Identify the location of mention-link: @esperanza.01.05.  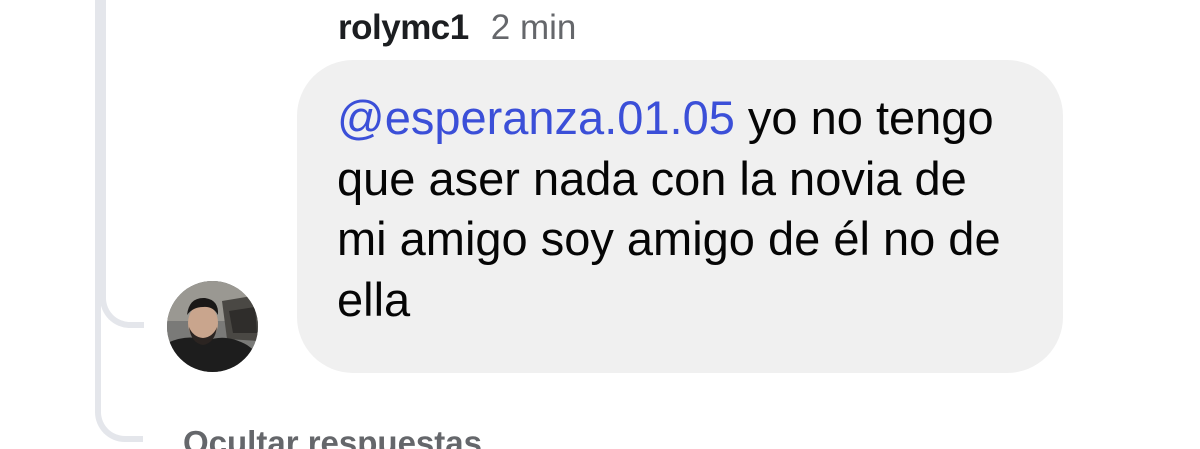
(536, 117).